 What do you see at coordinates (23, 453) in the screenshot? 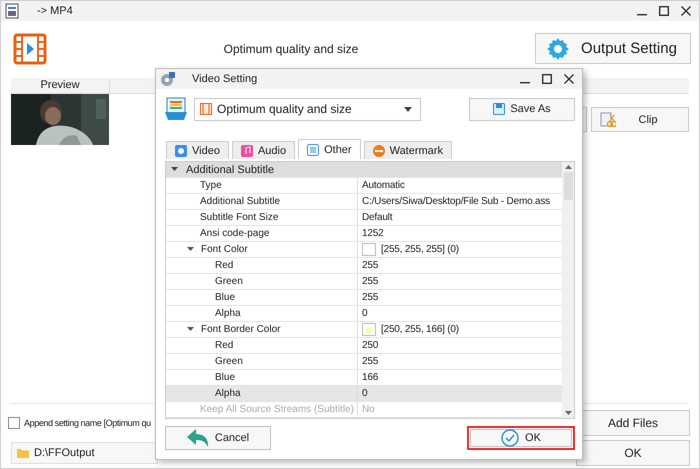
I see `folder-icon` at bounding box center [23, 453].